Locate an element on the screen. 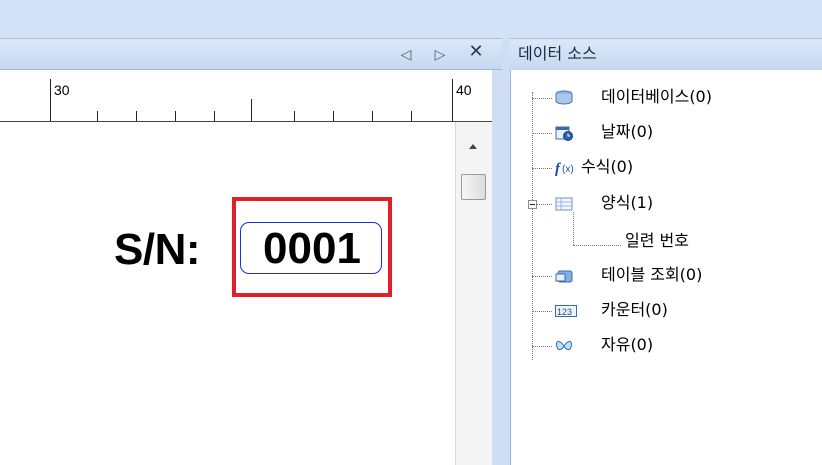 This screenshot has height=465, width=822. scroll-left-icon: ◁ is located at coordinates (406, 55).